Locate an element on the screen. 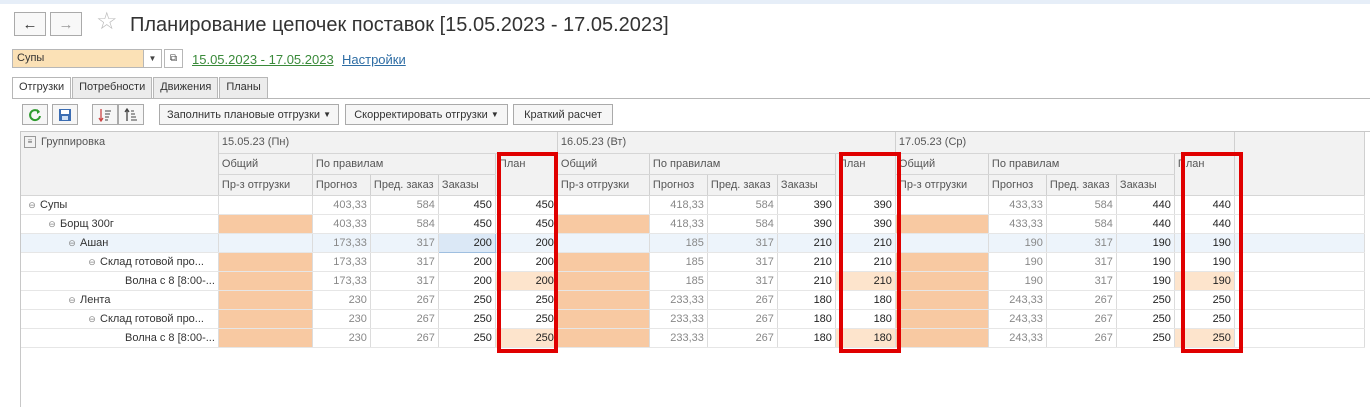  settings-link: Настройки is located at coordinates (374, 59).